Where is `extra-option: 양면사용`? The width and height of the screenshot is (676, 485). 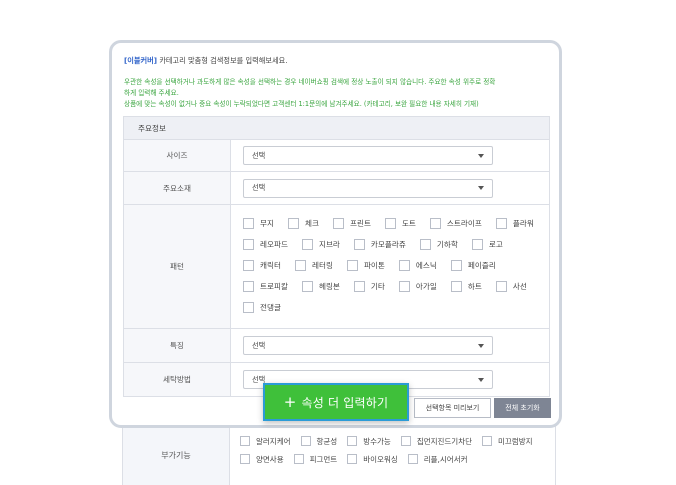
extra-option: 양면사용 is located at coordinates (262, 459).